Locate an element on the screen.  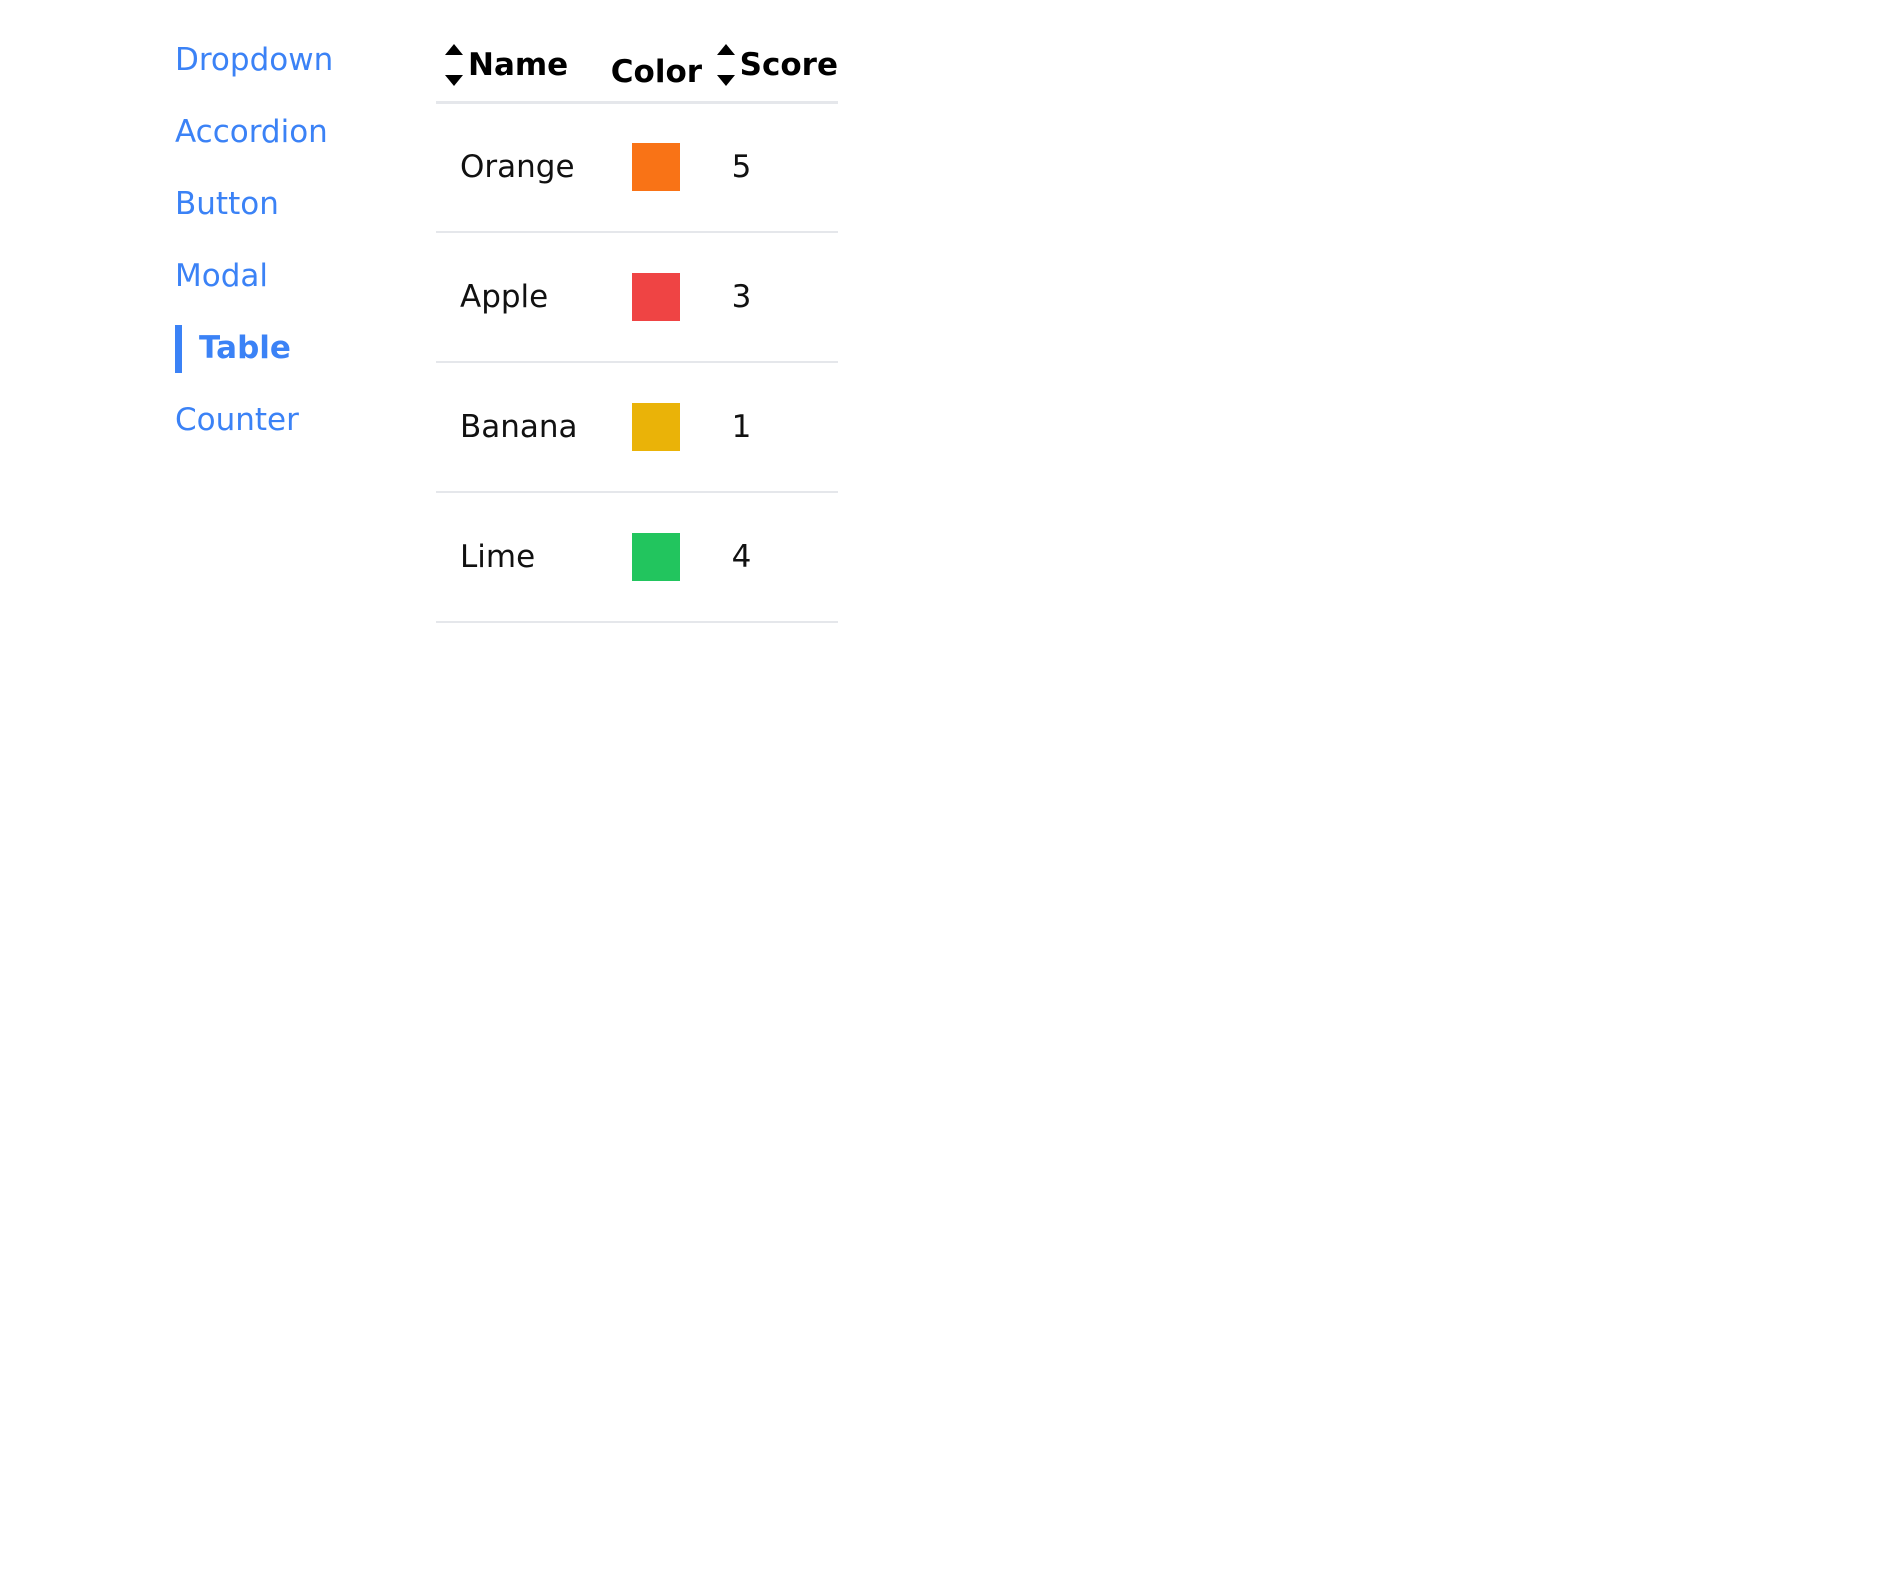
column-header-label: Score is located at coordinates (788, 65).